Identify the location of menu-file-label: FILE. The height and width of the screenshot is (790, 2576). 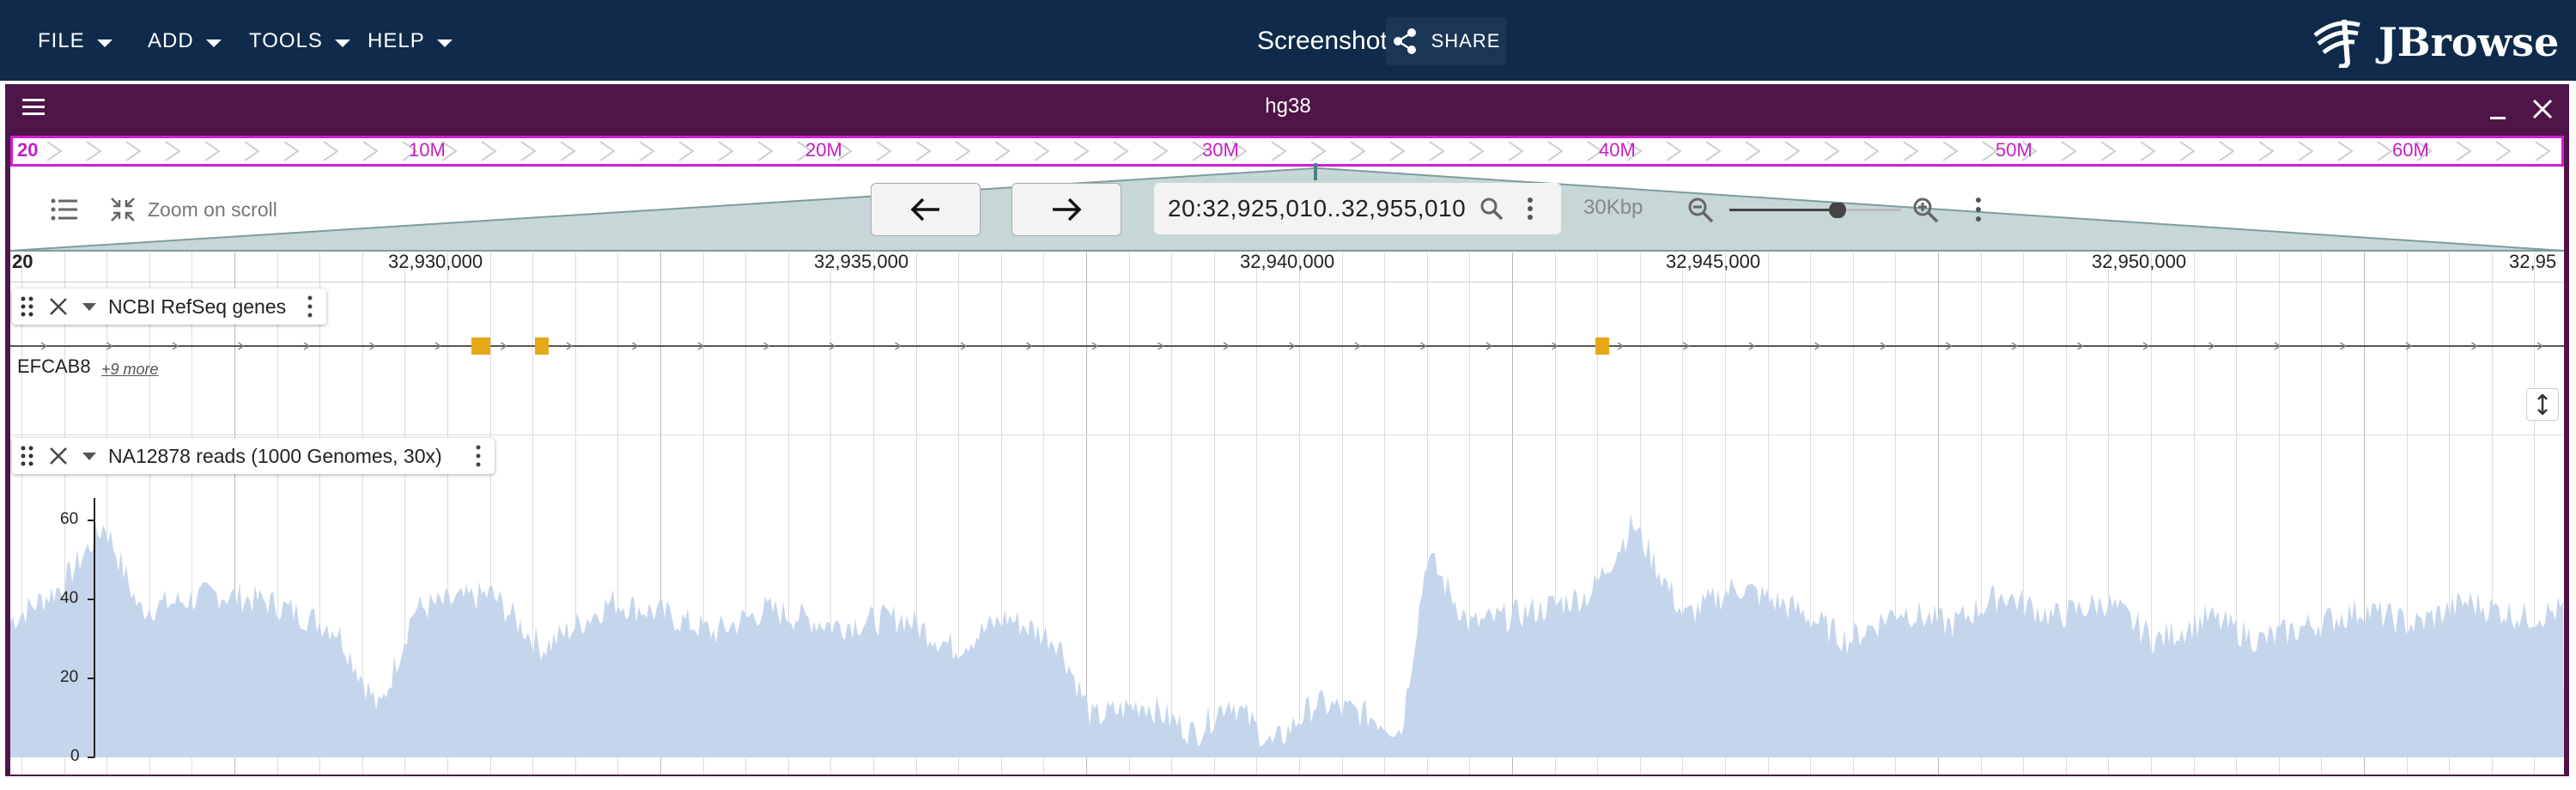
(61, 40).